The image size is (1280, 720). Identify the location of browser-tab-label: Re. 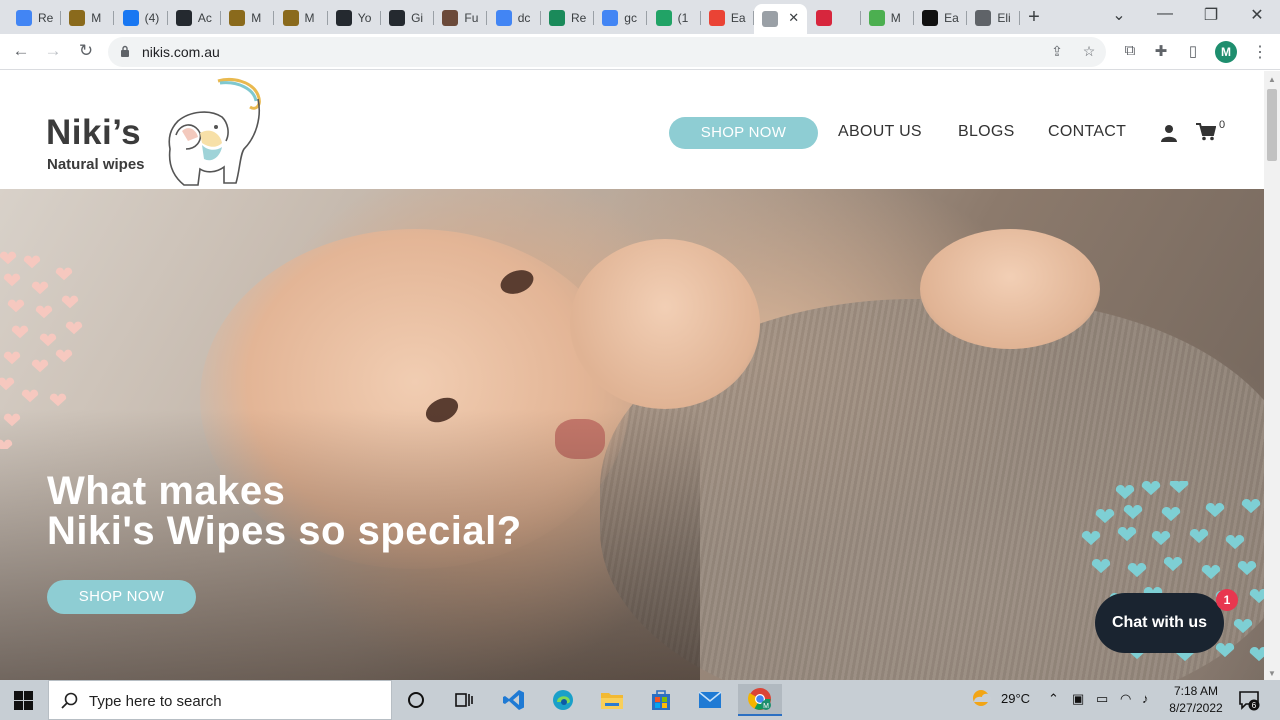
(46, 18).